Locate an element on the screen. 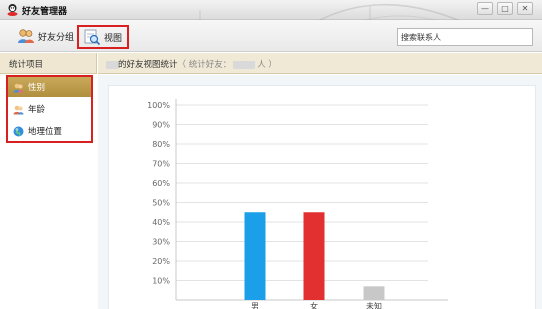 Image resolution: width=542 pixels, height=309 pixels. friend-group-button: 好友分组 is located at coordinates (45, 36).